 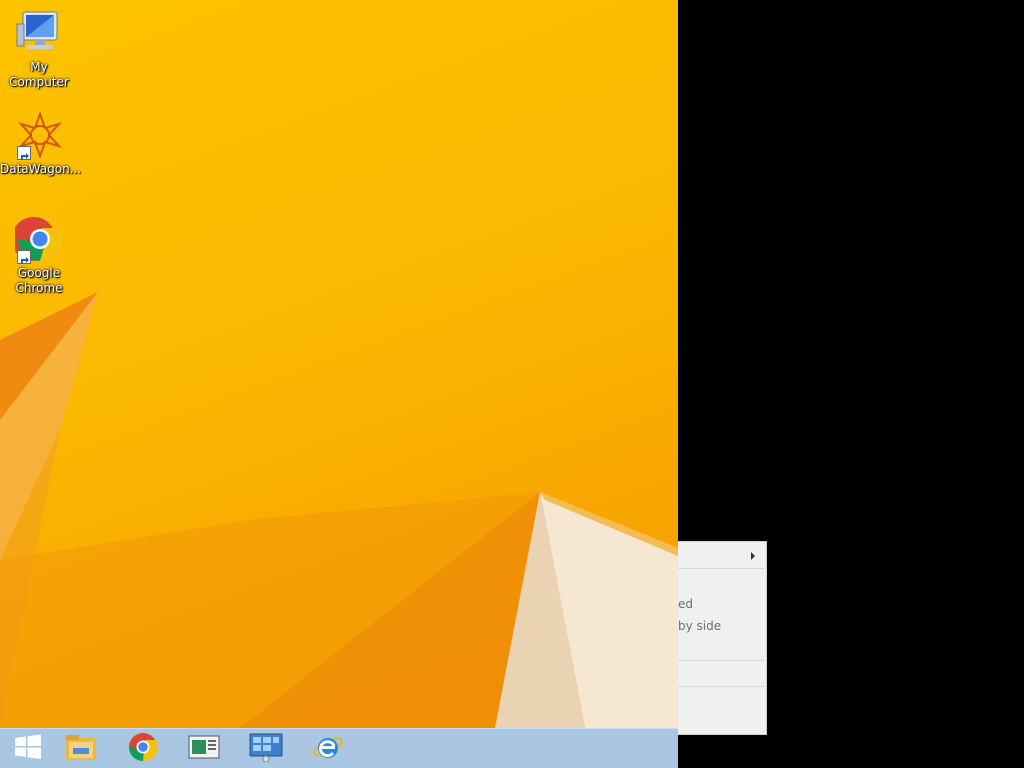 I want to click on internet-explorer-icon, so click(x=328, y=749).